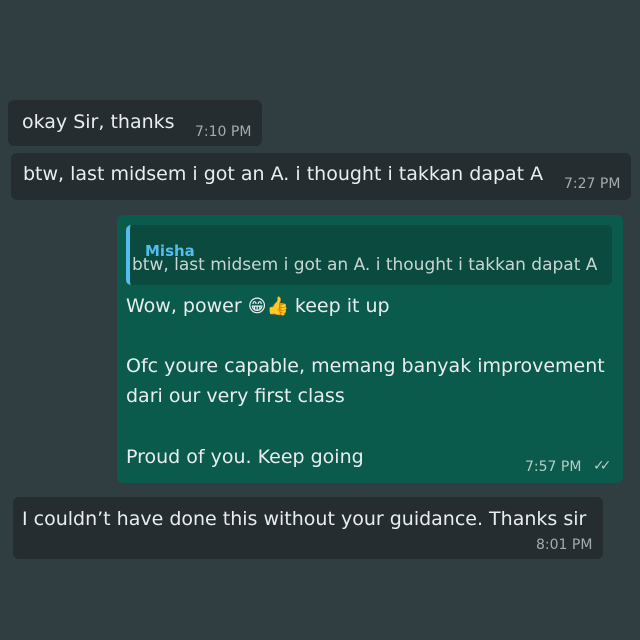 This screenshot has height=640, width=640. I want to click on message-timestamp: 8:01 PM, so click(564, 545).